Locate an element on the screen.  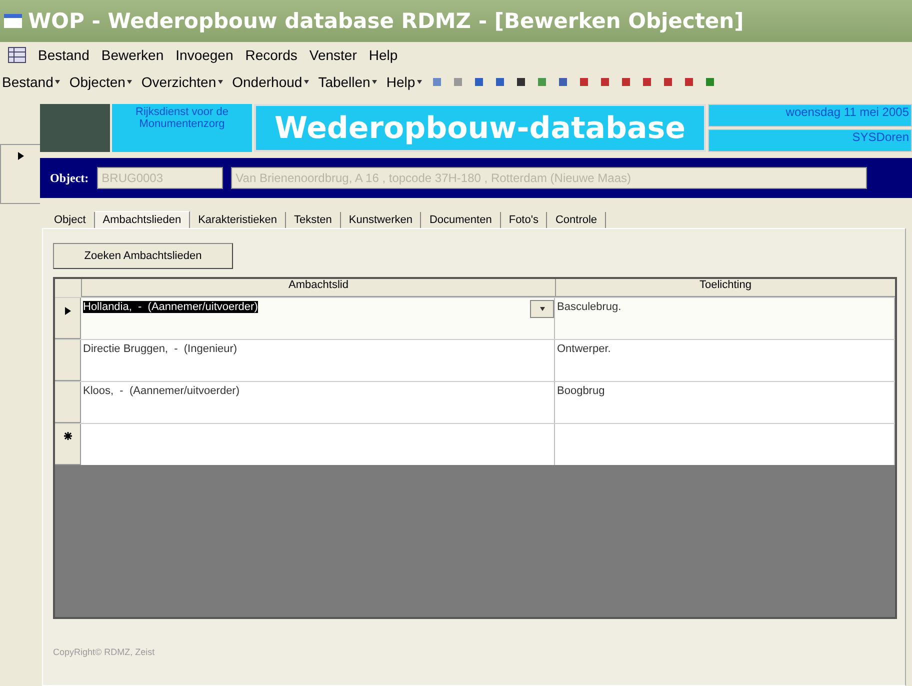
tab: Ambachtslieden is located at coordinates (142, 219).